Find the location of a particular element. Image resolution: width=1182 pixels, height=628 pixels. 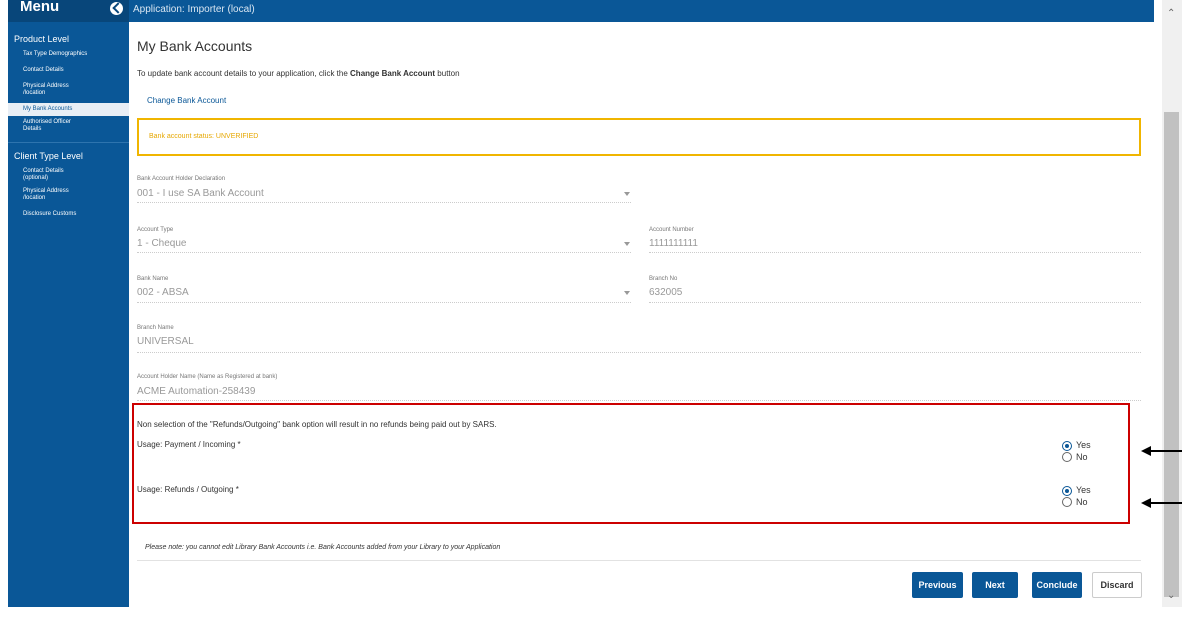

menu-header: Menu is located at coordinates (68, 11).